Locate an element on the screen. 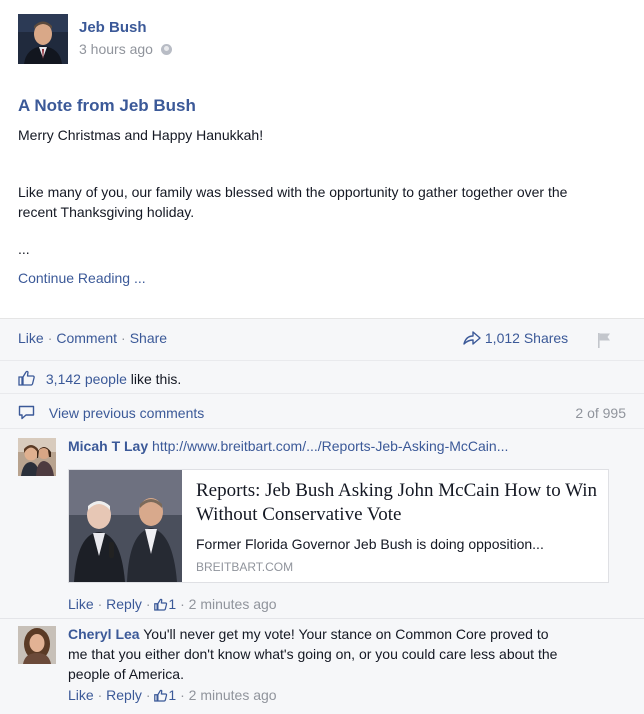  share-link: Share is located at coordinates (148, 338).